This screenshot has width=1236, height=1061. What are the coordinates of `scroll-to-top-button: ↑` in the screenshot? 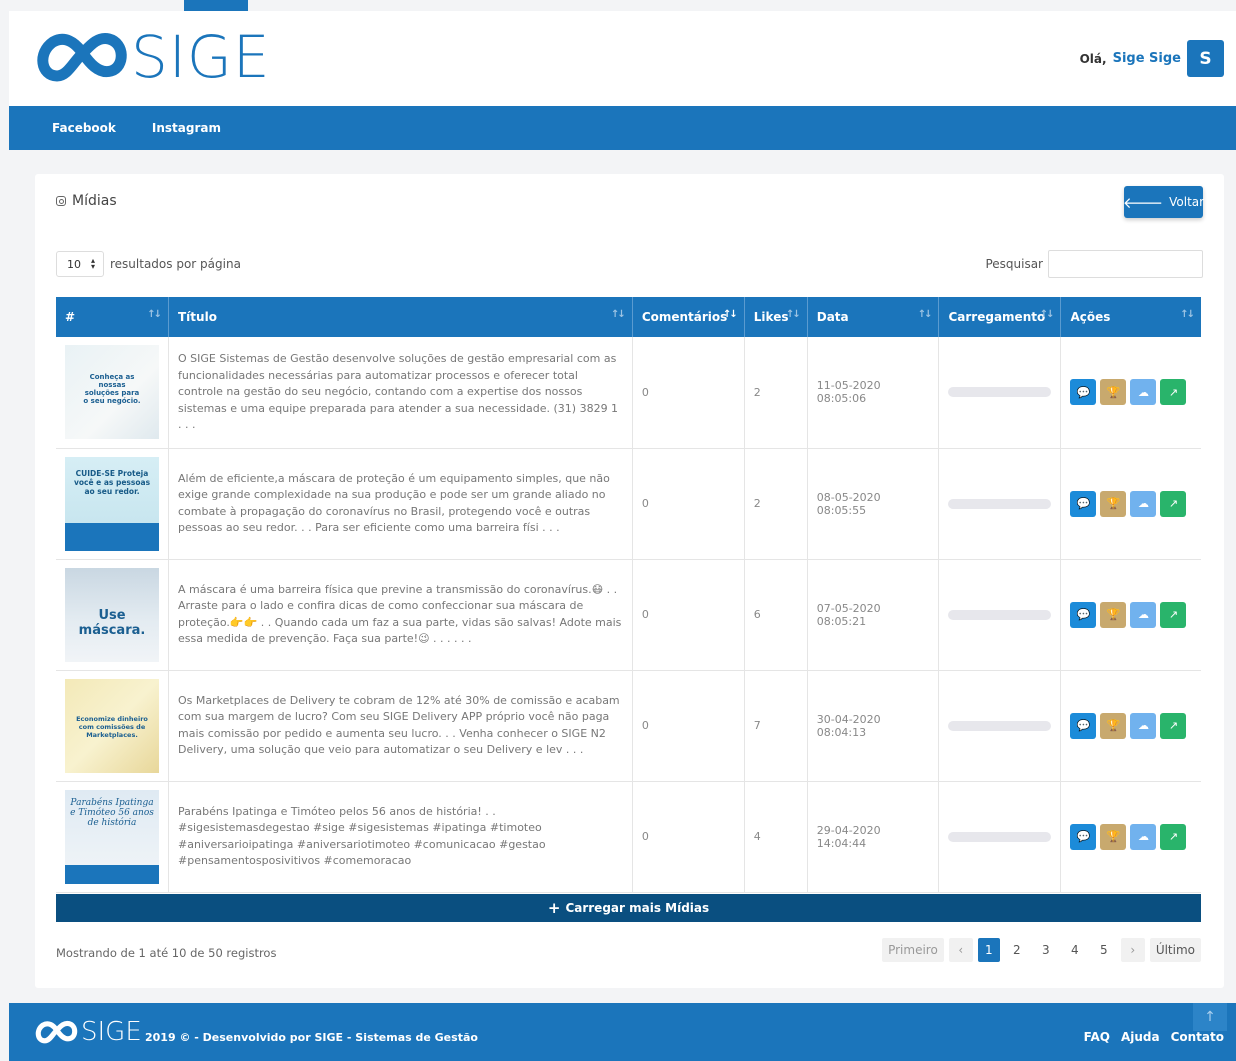 It's located at (1210, 1017).